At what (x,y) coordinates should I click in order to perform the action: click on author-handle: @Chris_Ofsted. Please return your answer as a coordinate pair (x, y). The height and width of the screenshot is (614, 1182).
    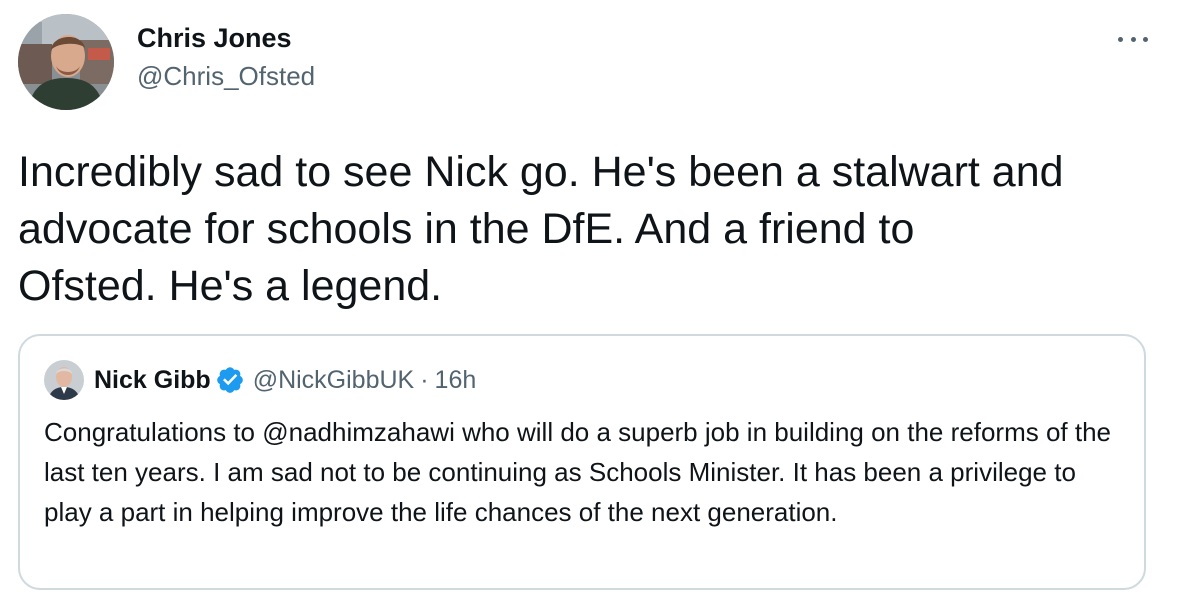
    Looking at the image, I should click on (226, 76).